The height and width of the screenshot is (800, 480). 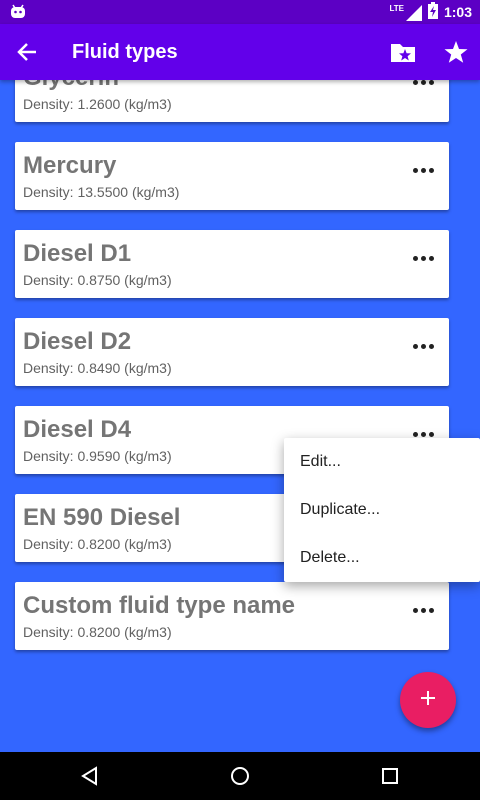 I want to click on home-circle-icon, so click(x=240, y=776).